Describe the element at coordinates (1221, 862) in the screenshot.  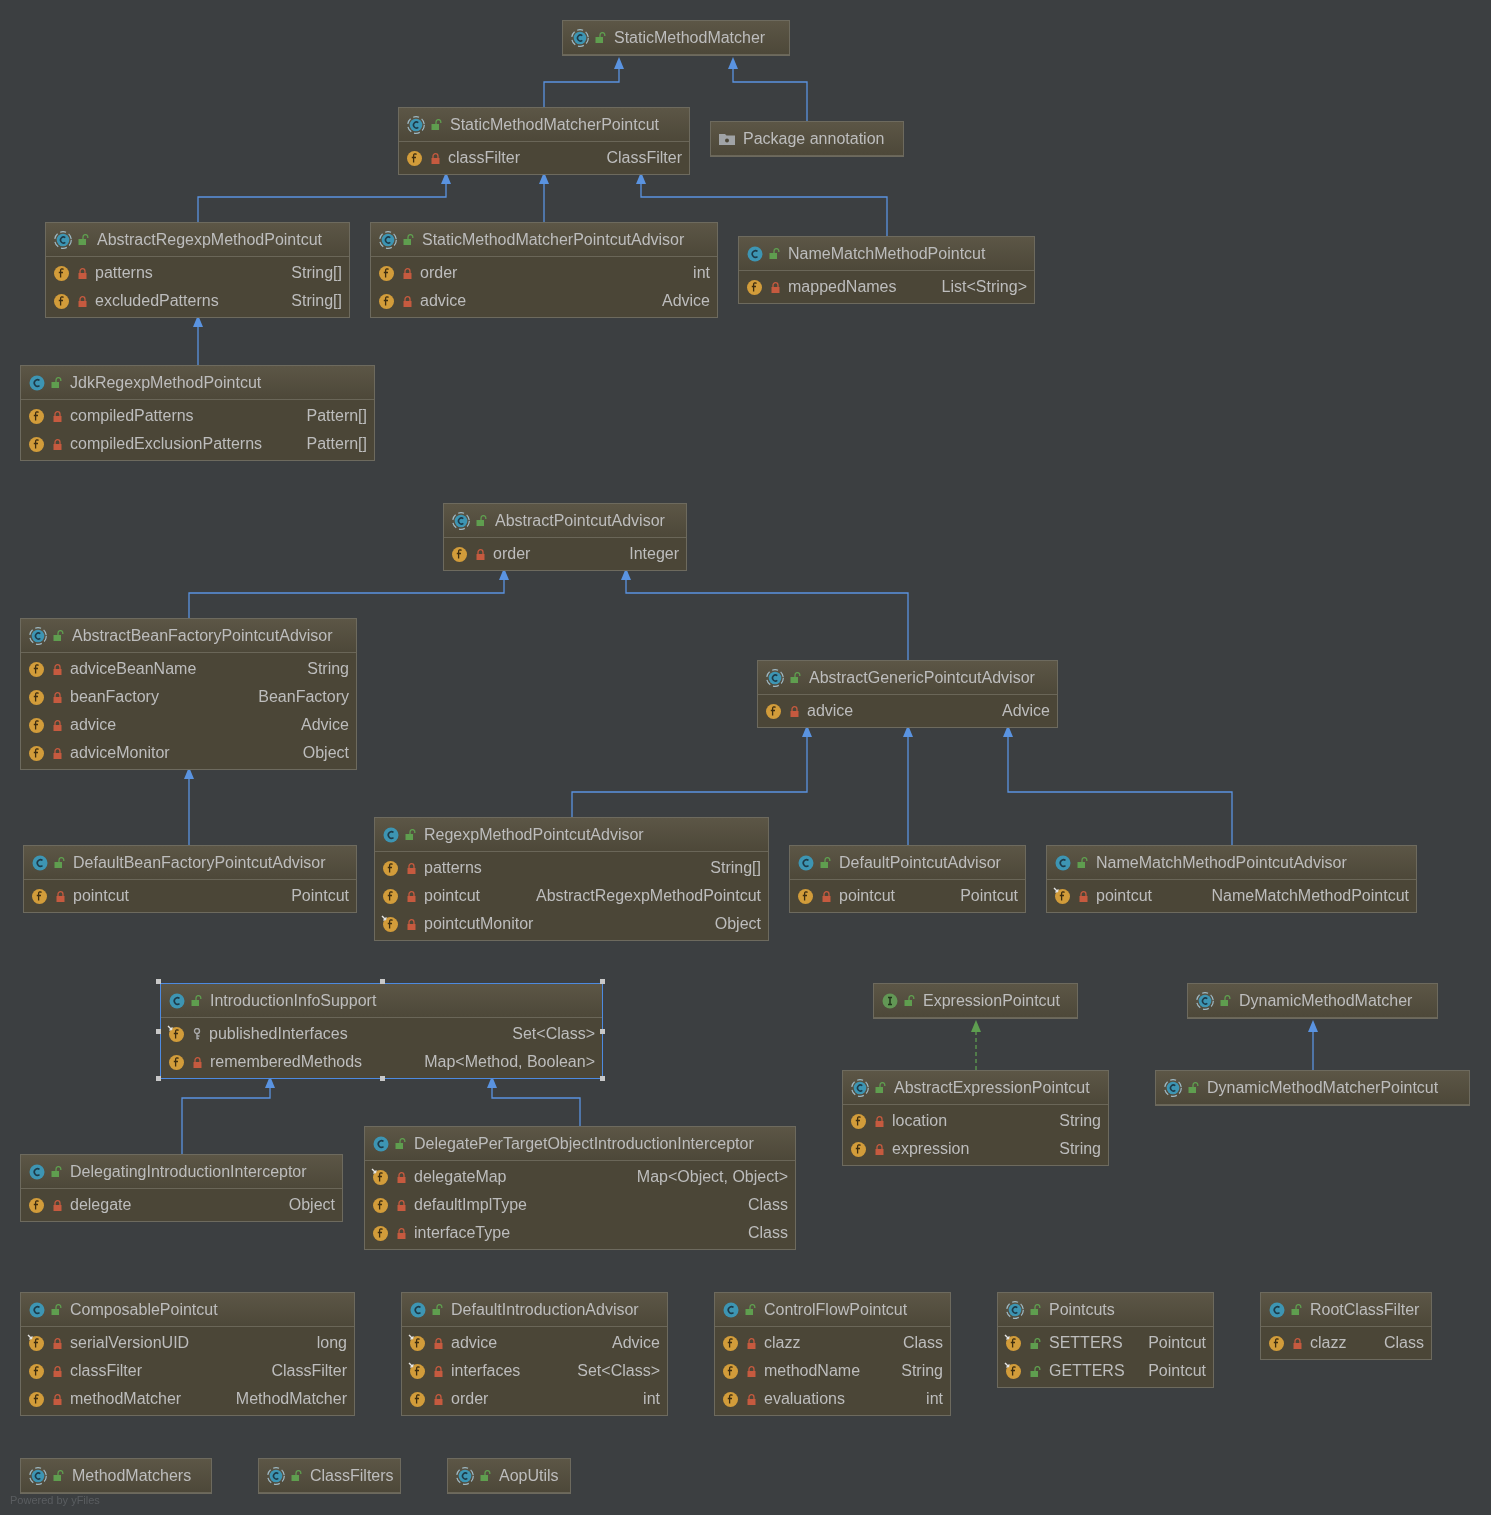
I see `class-name: NameMatchMethodPointcutAdvisor` at that location.